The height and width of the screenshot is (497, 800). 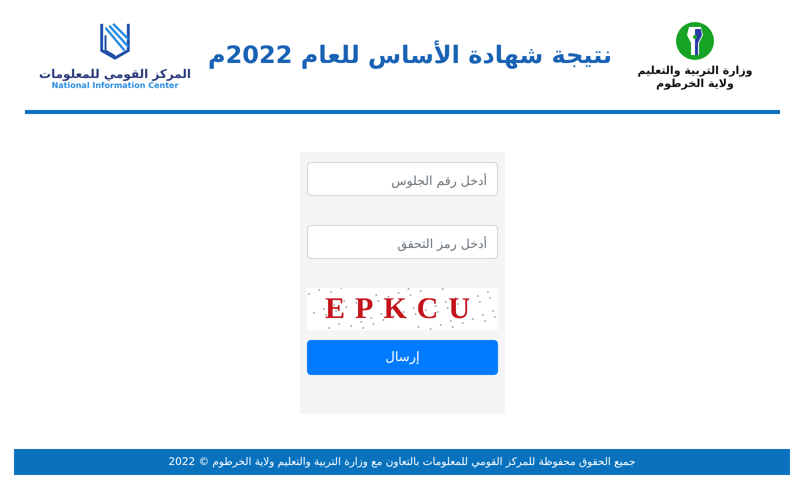 I want to click on captcha-image: EPKCU, so click(x=402, y=309).